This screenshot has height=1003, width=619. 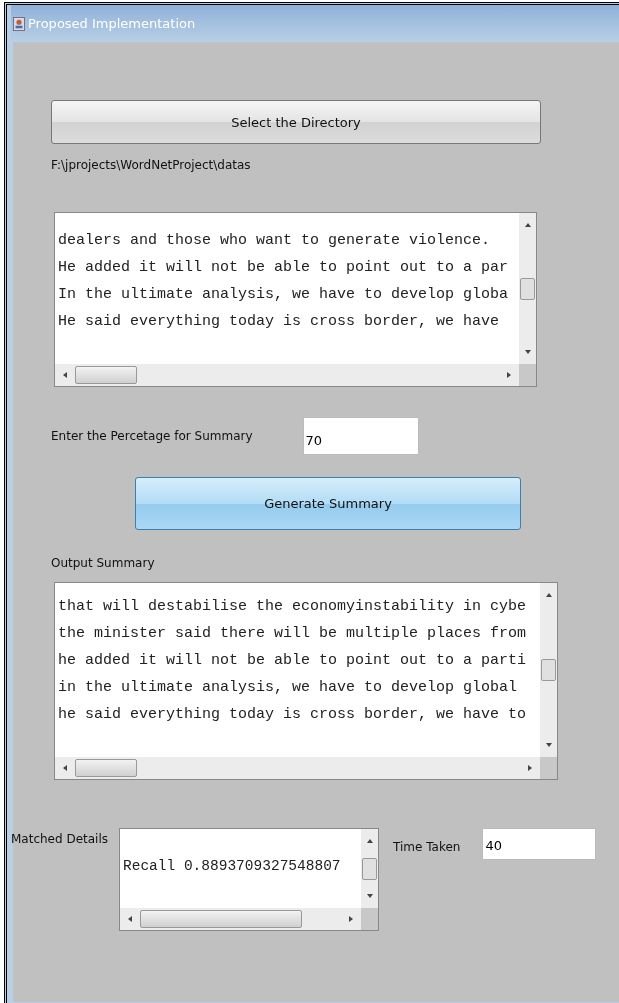 I want to click on text-line: He said everything today is cross border, we have, so click(x=279, y=322).